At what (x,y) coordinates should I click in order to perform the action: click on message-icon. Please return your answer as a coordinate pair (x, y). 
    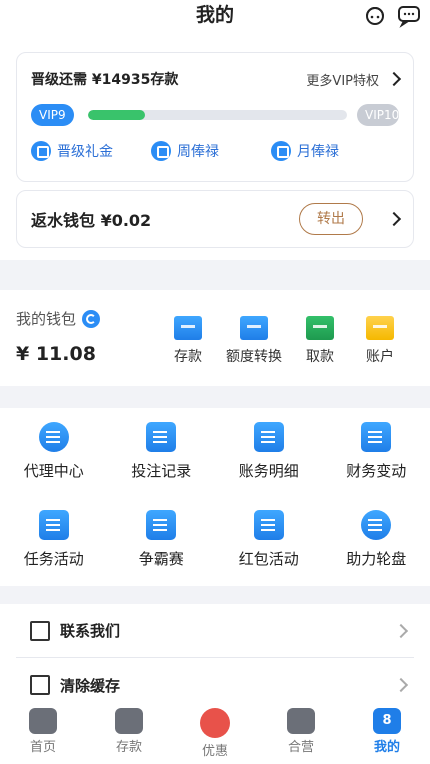
    Looking at the image, I should click on (409, 15).